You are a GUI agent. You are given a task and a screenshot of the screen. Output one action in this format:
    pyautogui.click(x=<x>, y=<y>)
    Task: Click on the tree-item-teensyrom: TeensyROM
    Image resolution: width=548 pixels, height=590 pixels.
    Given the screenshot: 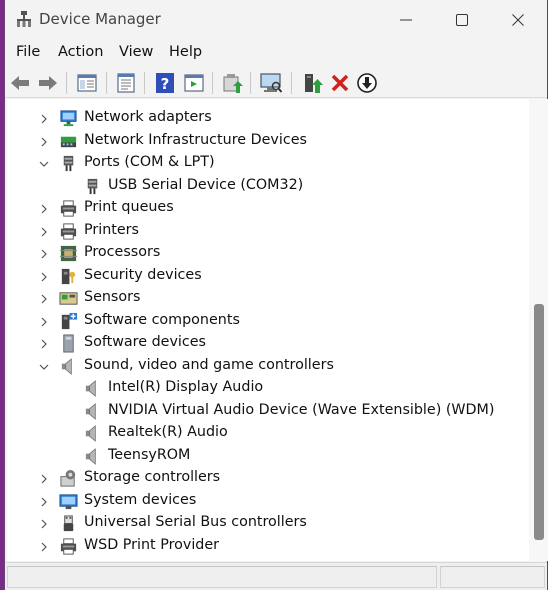 What is the action you would take?
    pyautogui.click(x=268, y=456)
    